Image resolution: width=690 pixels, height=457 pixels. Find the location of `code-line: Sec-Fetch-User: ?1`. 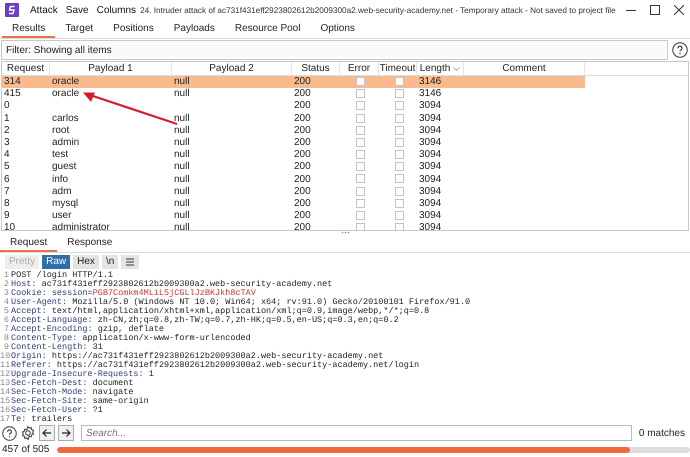

code-line: Sec-Fetch-User: ?1 is located at coordinates (57, 410).